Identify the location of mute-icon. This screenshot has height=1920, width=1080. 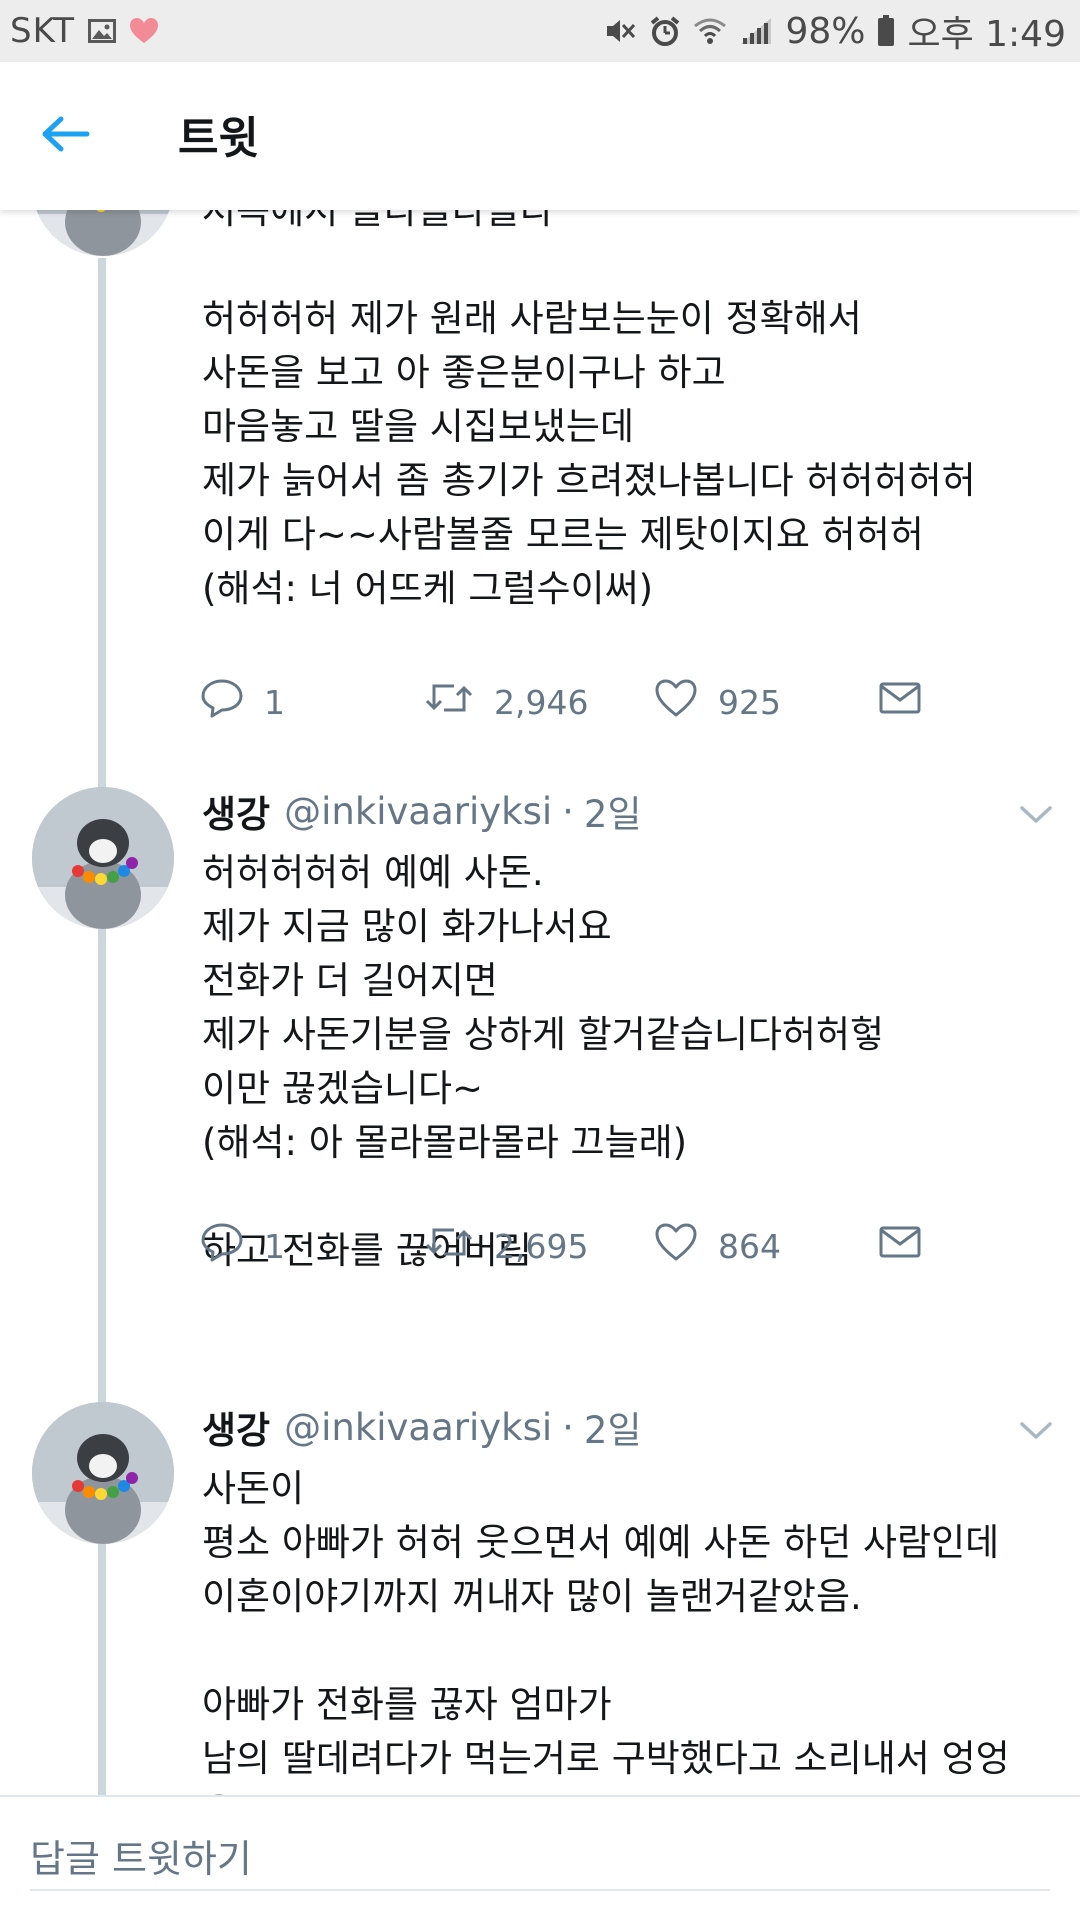
(620, 31).